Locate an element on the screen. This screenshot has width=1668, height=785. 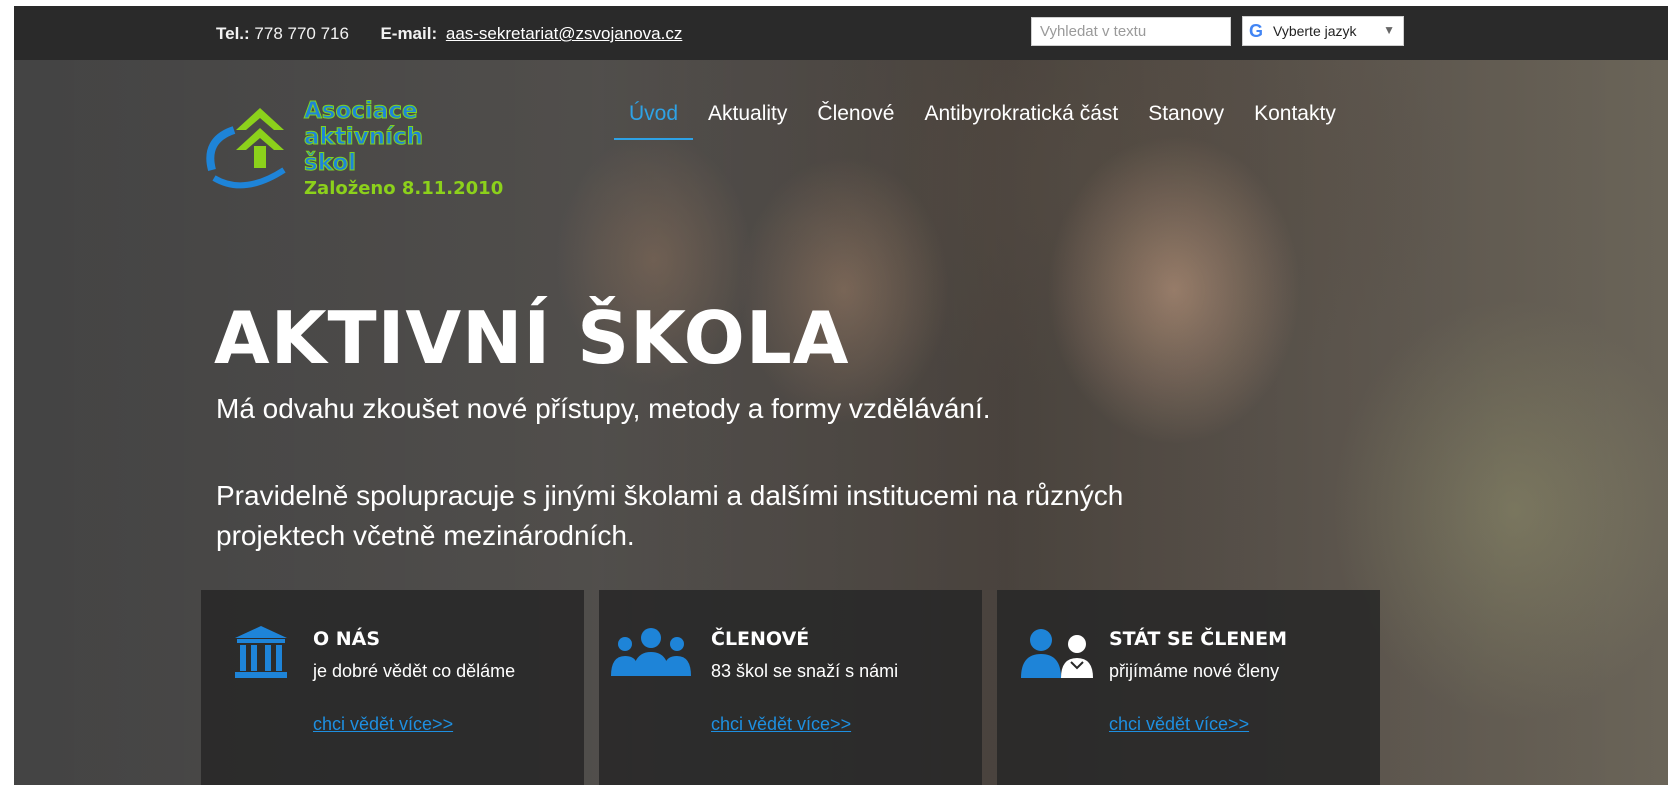
user-add-icon is located at coordinates (1057, 653).